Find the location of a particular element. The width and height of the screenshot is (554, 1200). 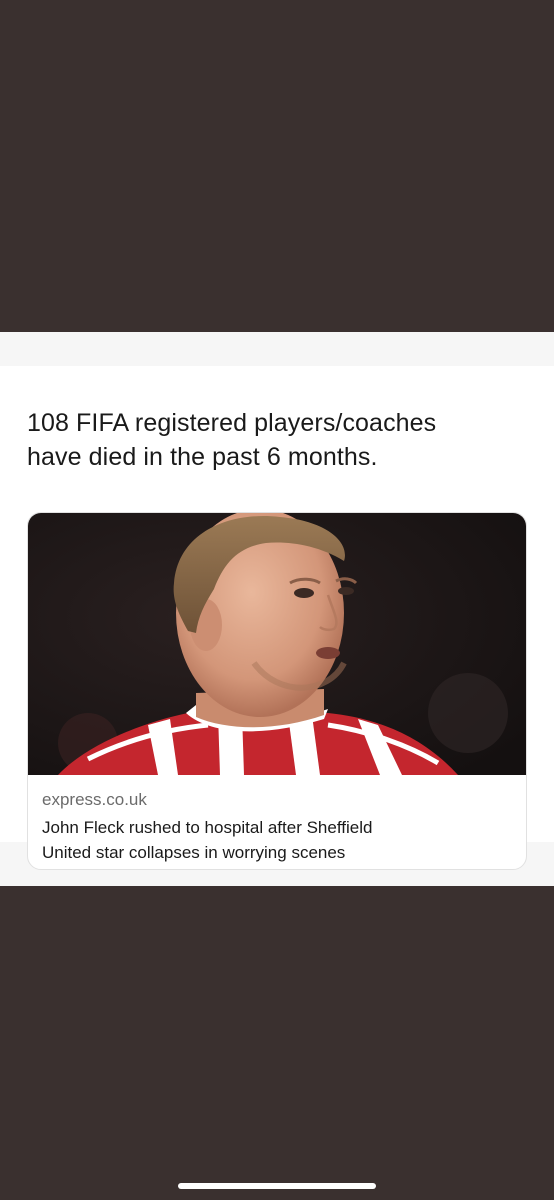

tweet-text-line: have died in the past 6 months. is located at coordinates (202, 457).